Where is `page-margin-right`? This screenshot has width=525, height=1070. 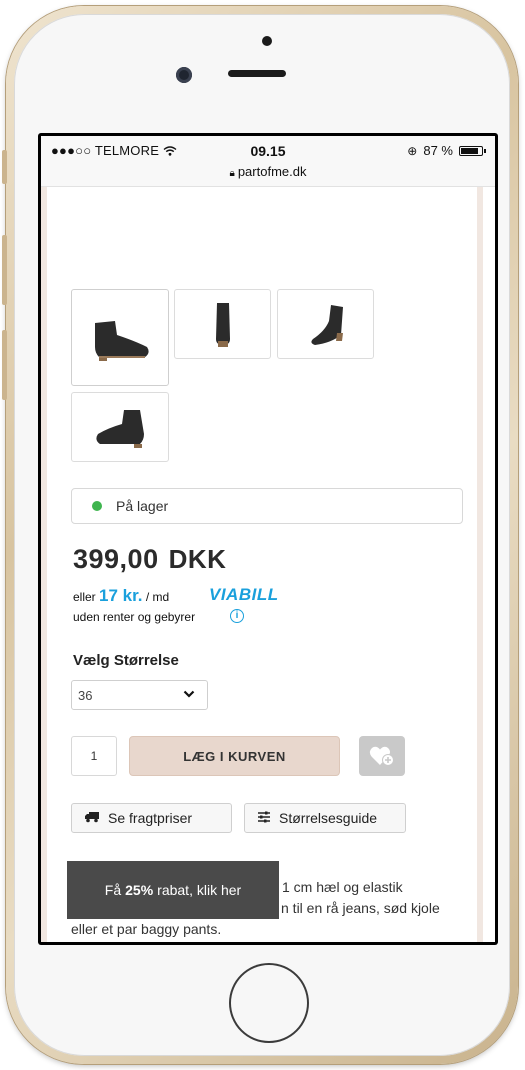
page-margin-right is located at coordinates (480, 564).